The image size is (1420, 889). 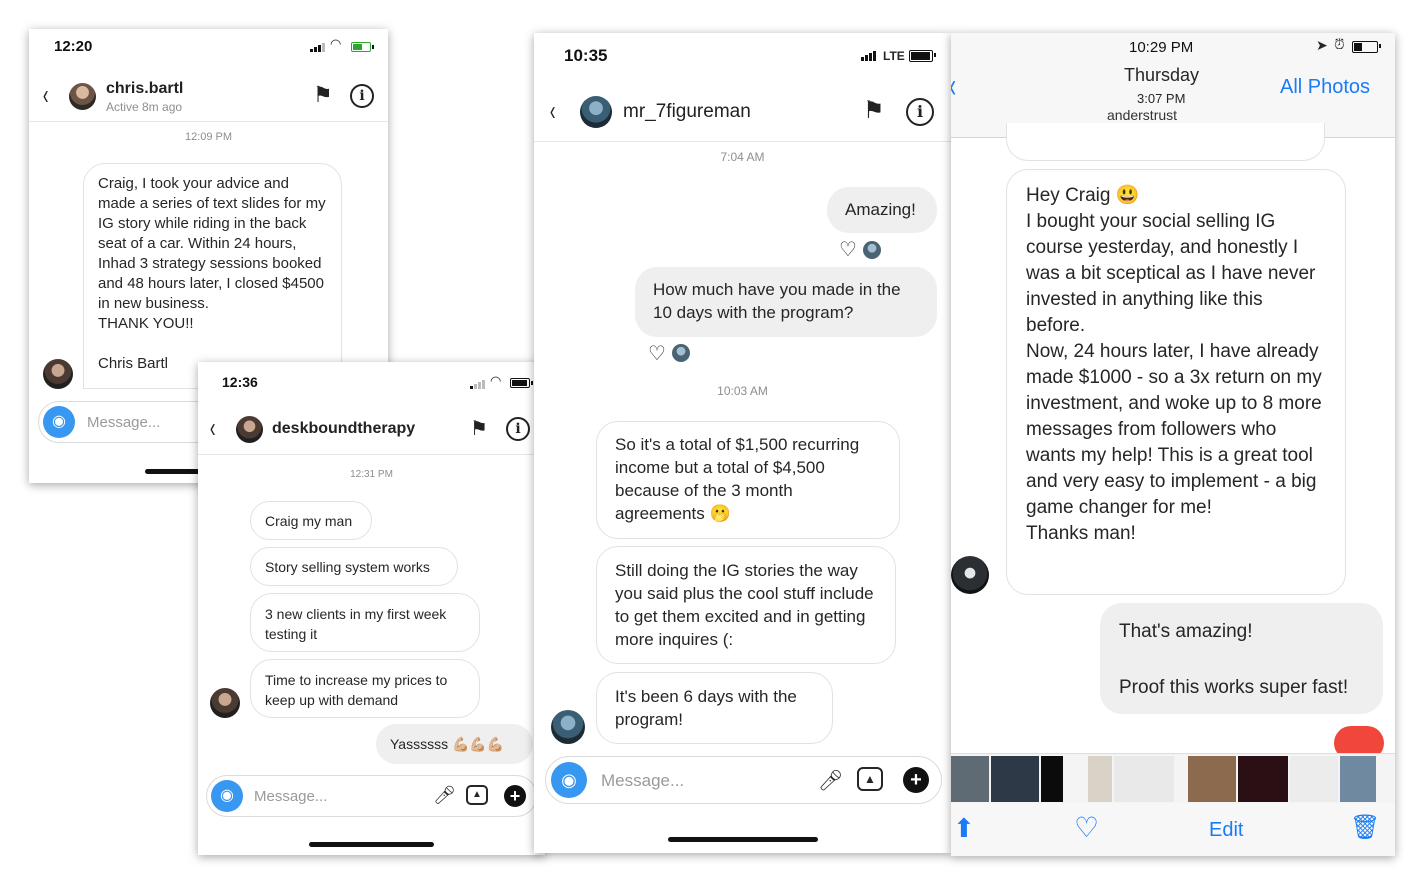 What do you see at coordinates (894, 56) in the screenshot?
I see `network-label: LTE` at bounding box center [894, 56].